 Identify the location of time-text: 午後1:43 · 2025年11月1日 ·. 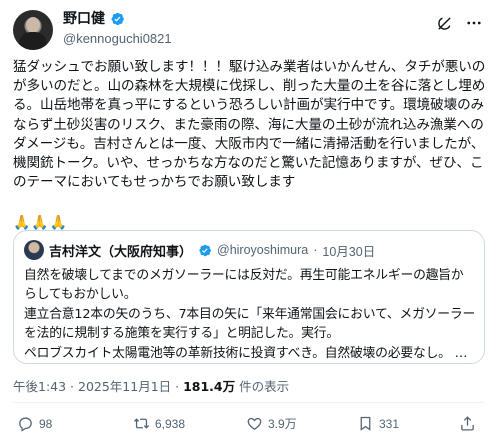
(98, 386).